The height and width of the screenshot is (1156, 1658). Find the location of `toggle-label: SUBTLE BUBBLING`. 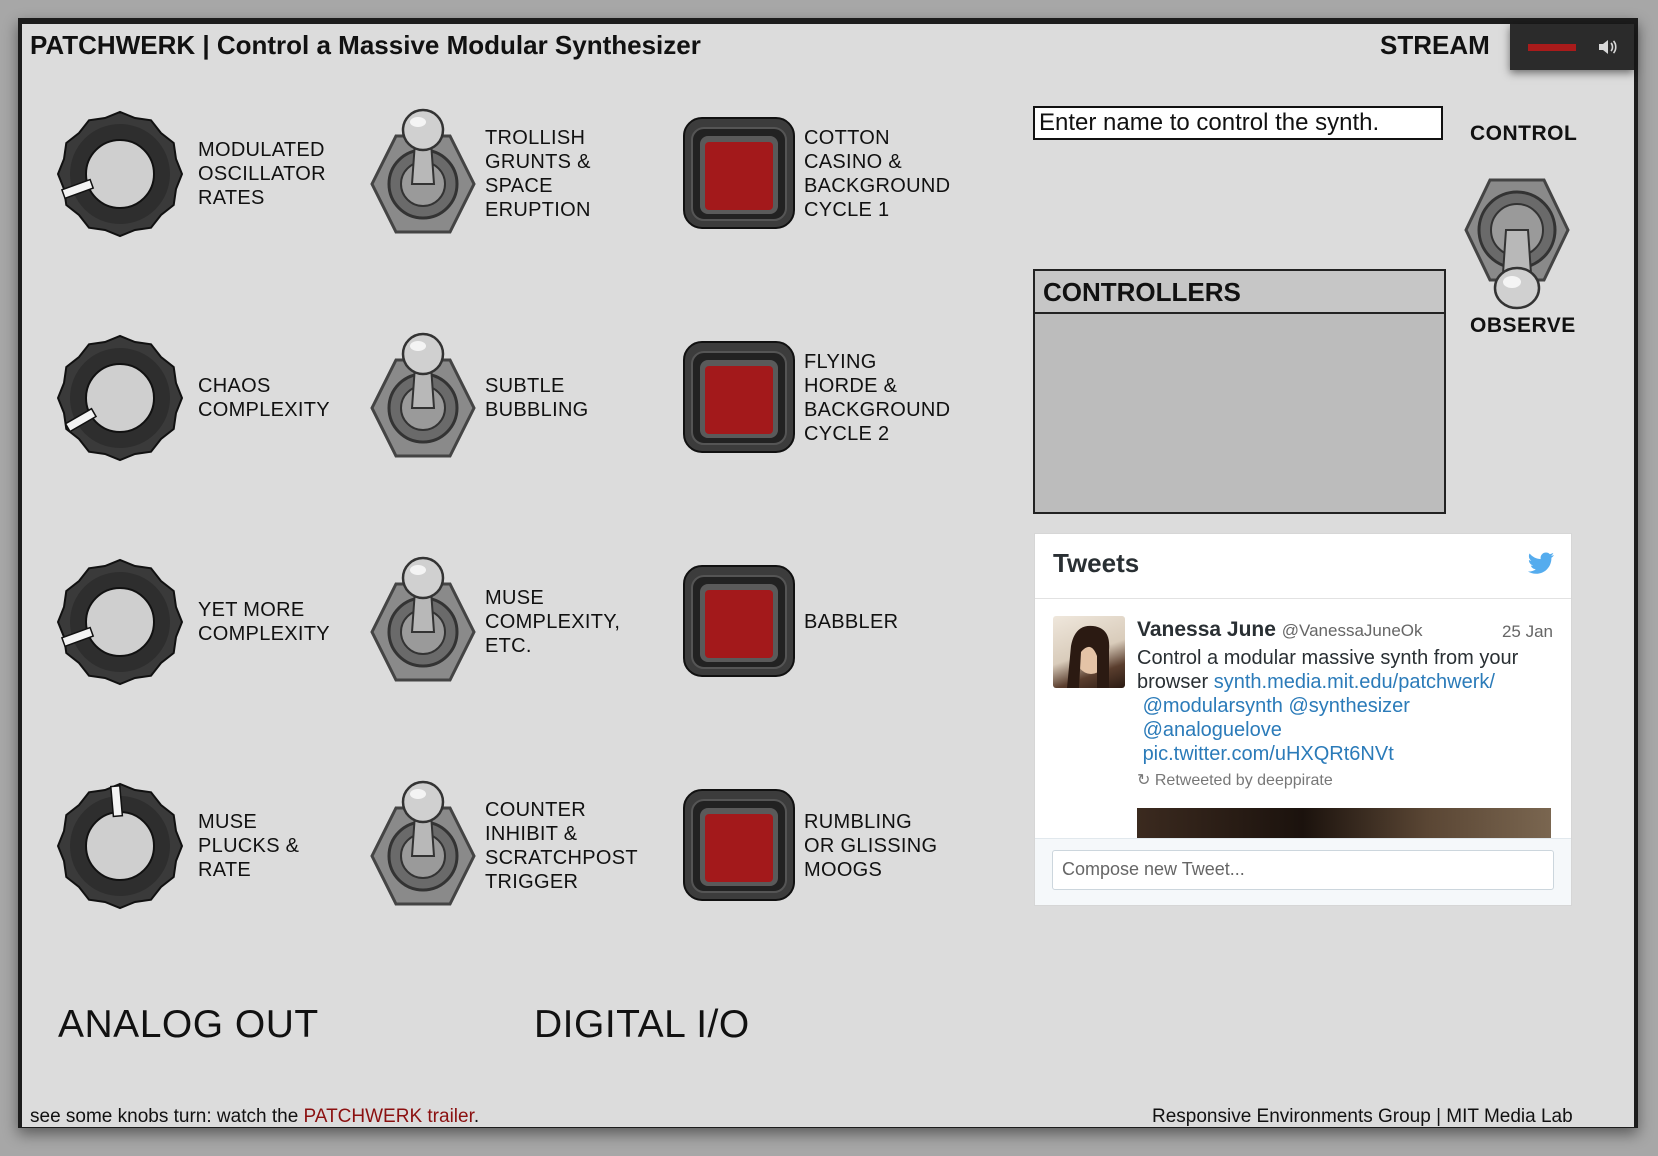

toggle-label: SUBTLE BUBBLING is located at coordinates (537, 398).